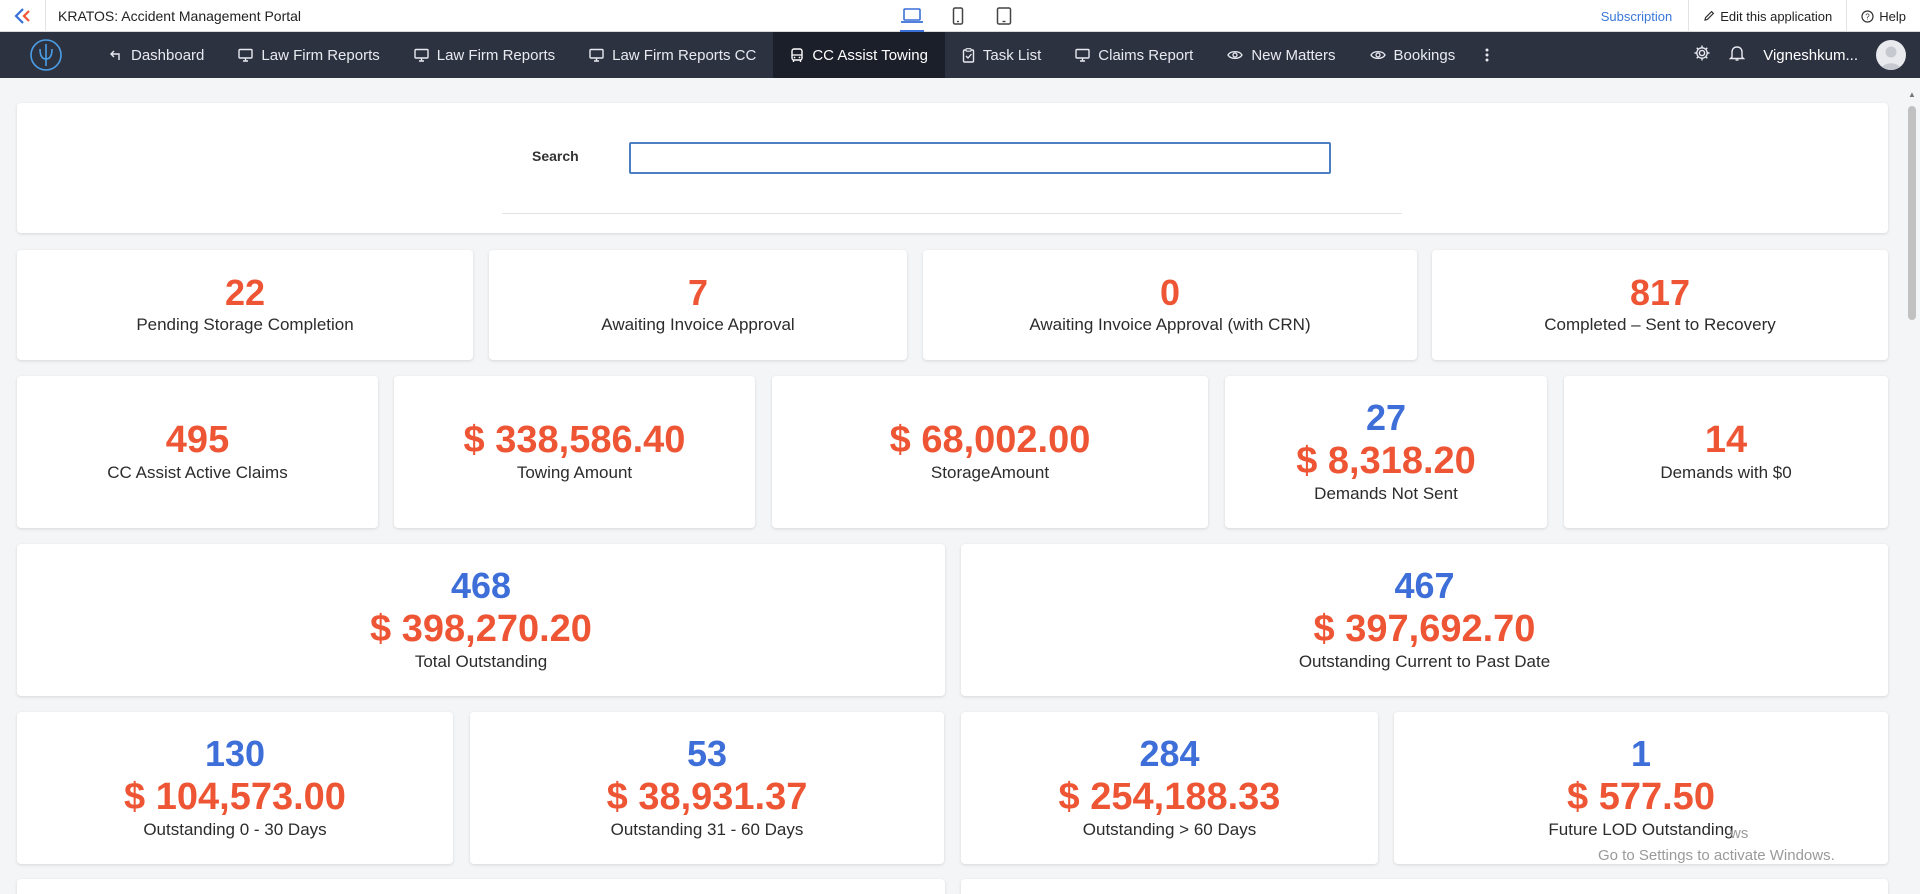 The height and width of the screenshot is (894, 1920). What do you see at coordinates (968, 55) in the screenshot?
I see `clipboard-icon` at bounding box center [968, 55].